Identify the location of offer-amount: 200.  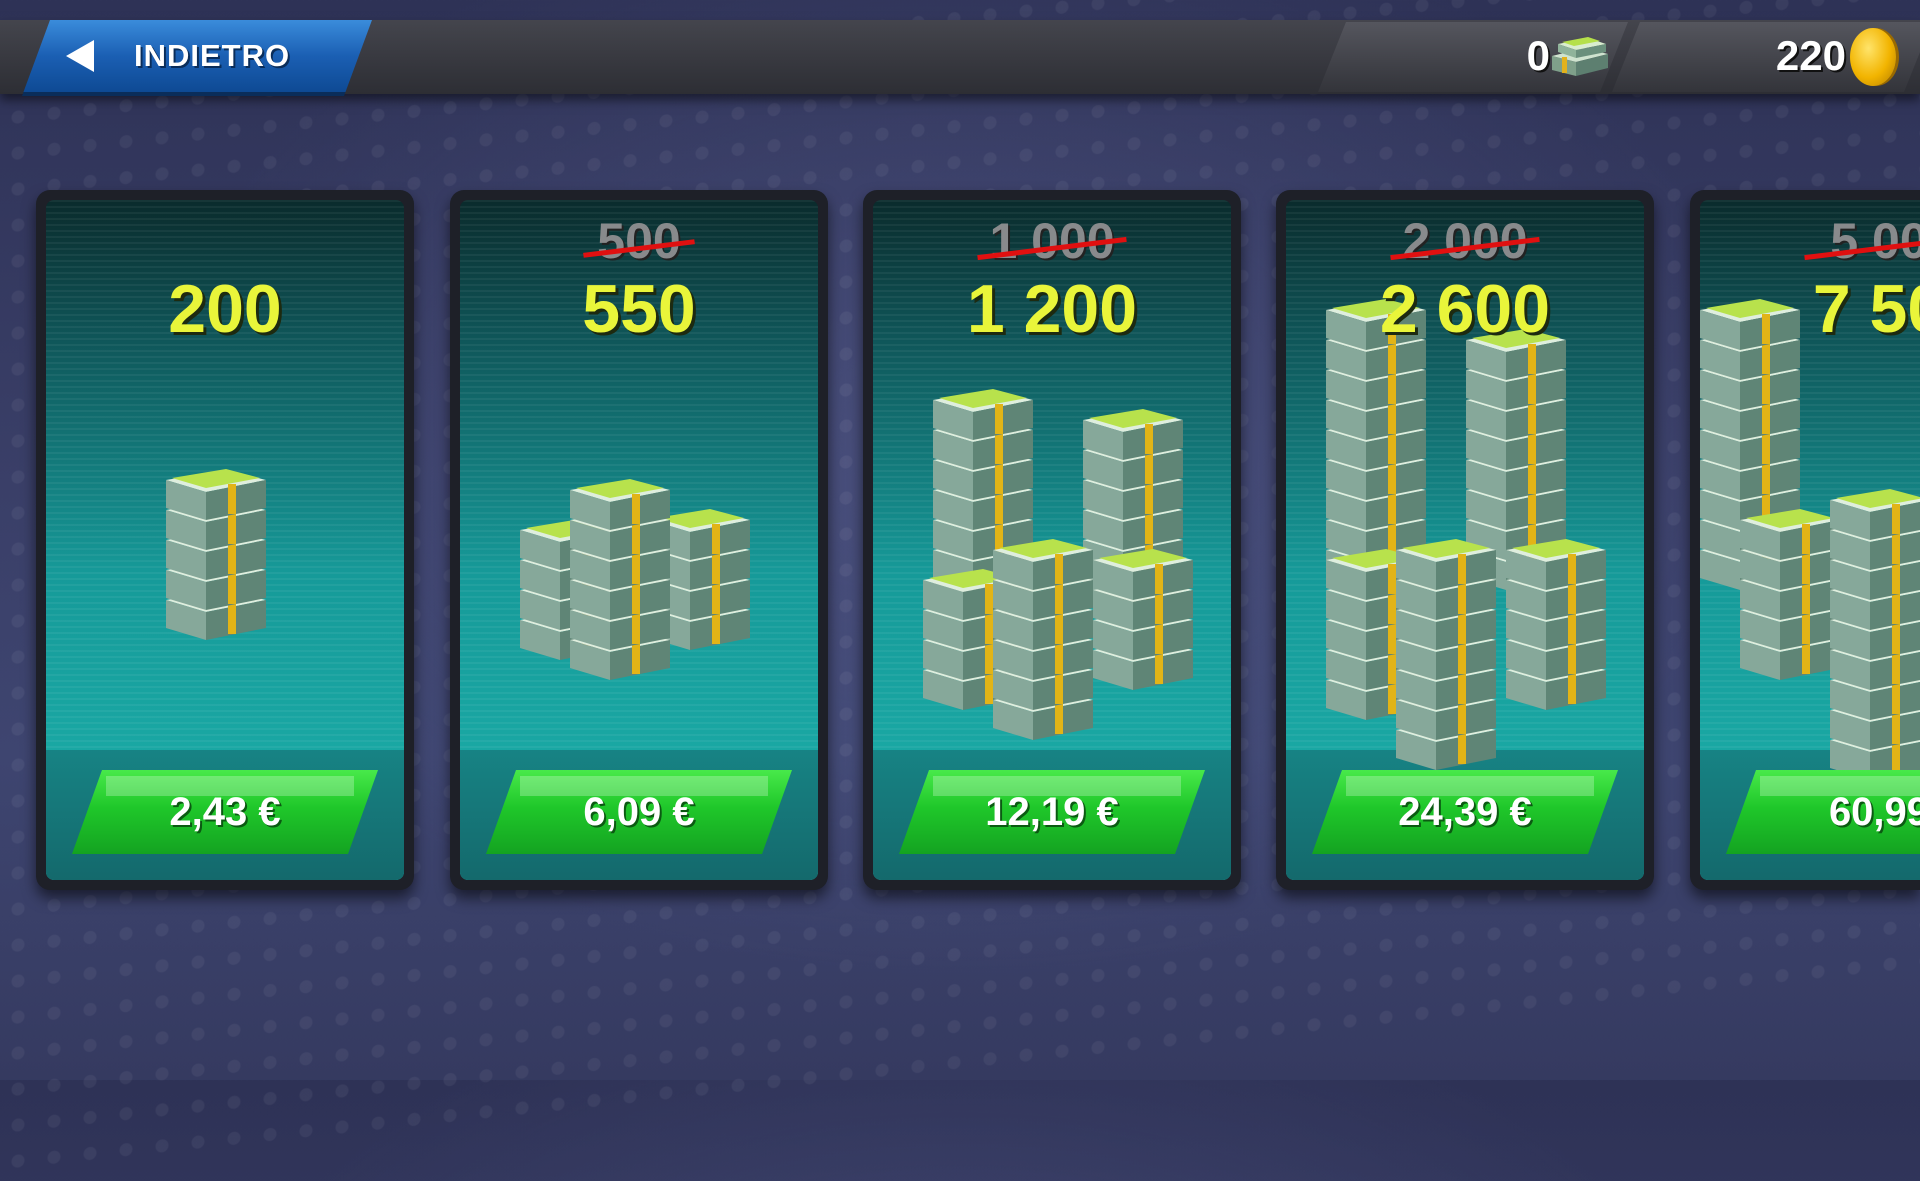
(225, 309).